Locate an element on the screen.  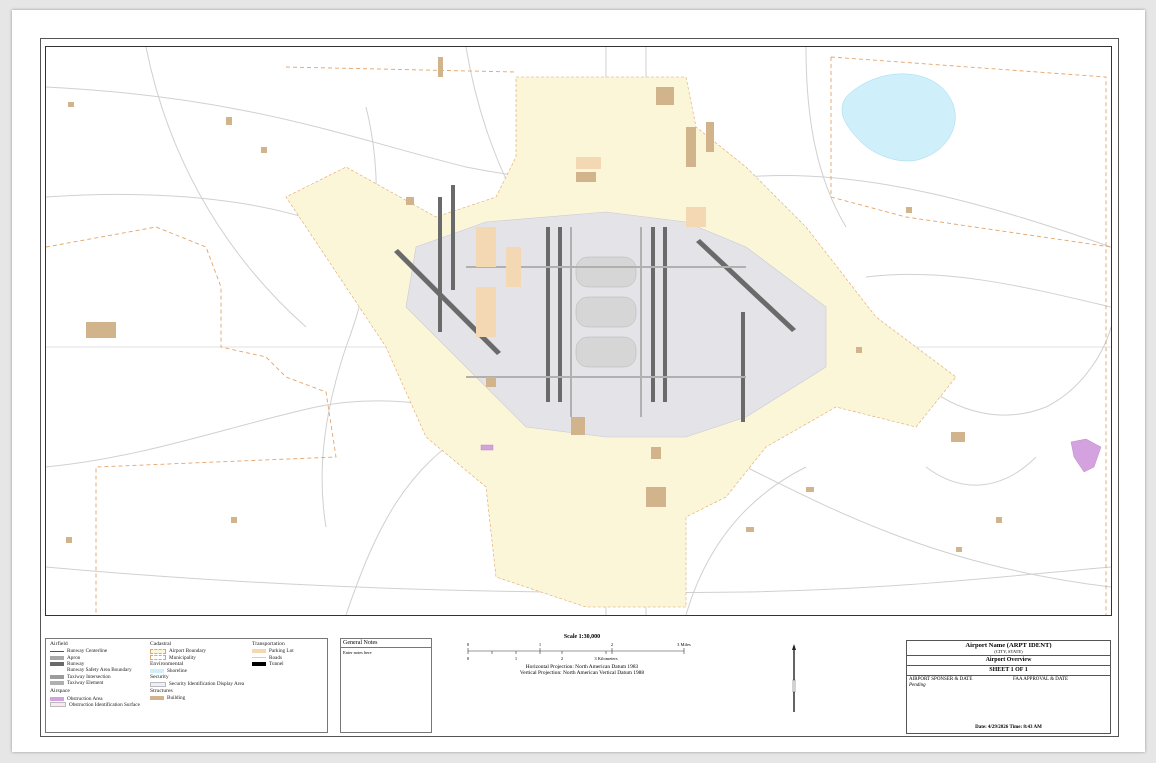
scale-mile-1: 1 is located at coordinates (540, 644).